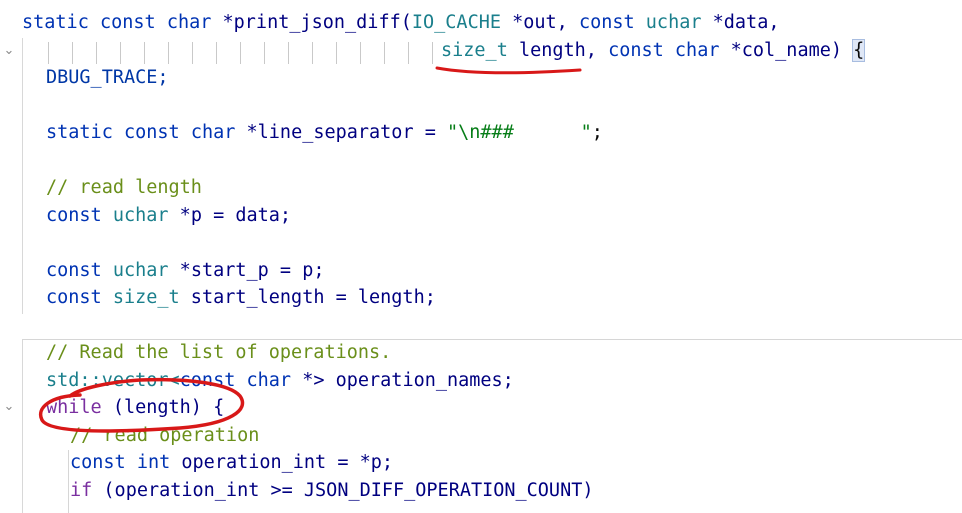  What do you see at coordinates (859, 50) in the screenshot?
I see `brace-match: {` at bounding box center [859, 50].